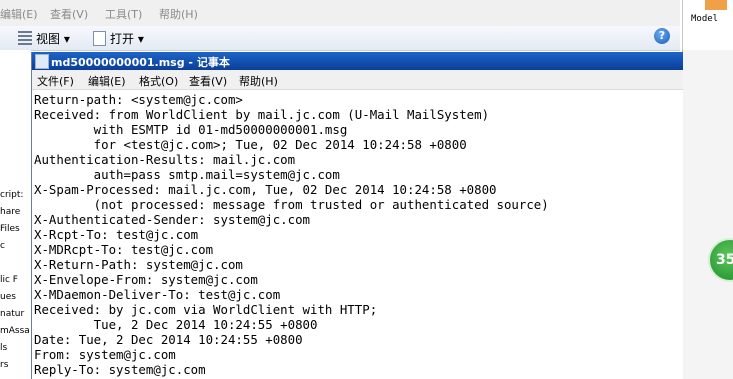 Image resolution: width=733 pixels, height=379 pixels. I want to click on model-file-icon, so click(716, 5).